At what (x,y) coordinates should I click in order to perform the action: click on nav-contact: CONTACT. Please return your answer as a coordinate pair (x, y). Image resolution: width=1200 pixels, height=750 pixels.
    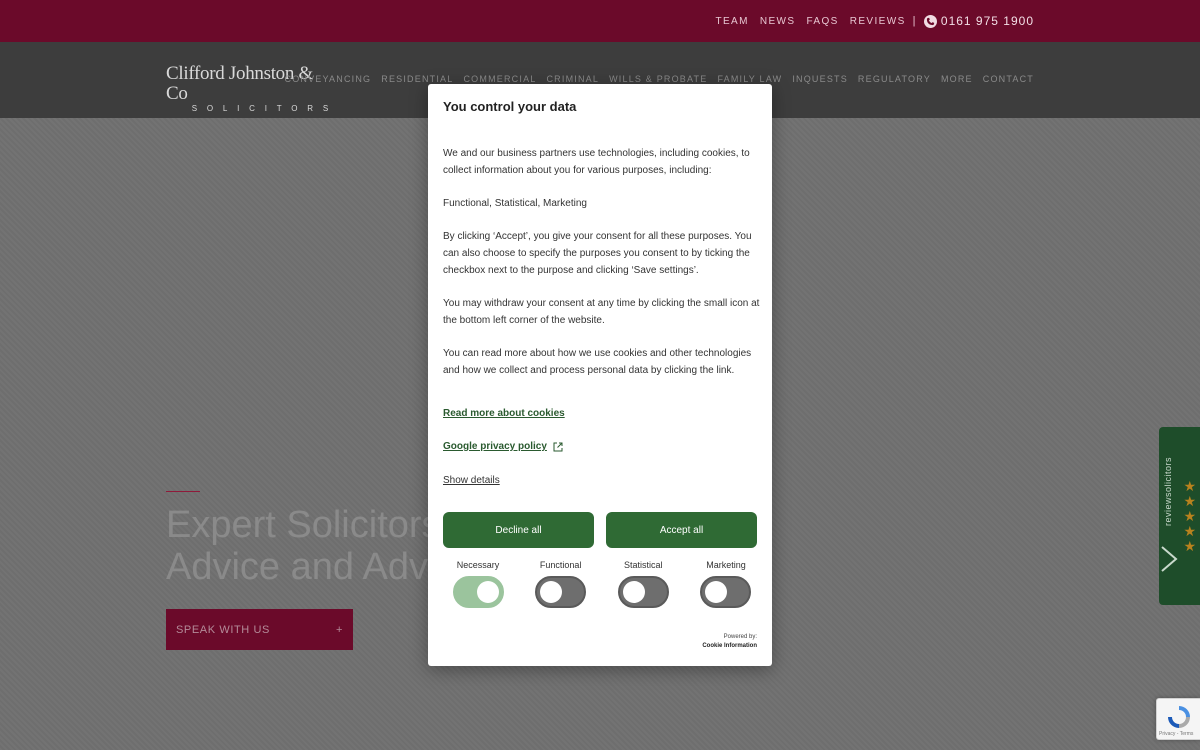
    Looking at the image, I should click on (1008, 79).